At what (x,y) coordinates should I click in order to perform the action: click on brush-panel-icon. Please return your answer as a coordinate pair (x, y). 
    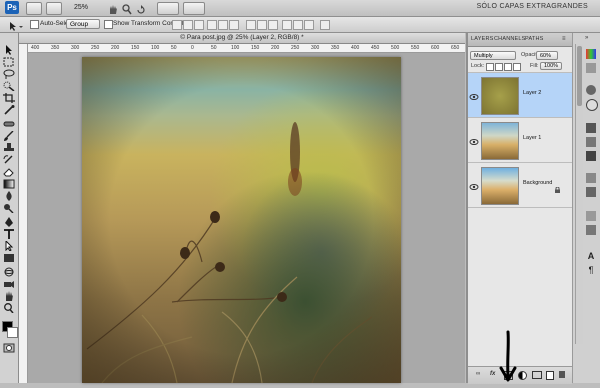
    Looking at the image, I should click on (591, 216).